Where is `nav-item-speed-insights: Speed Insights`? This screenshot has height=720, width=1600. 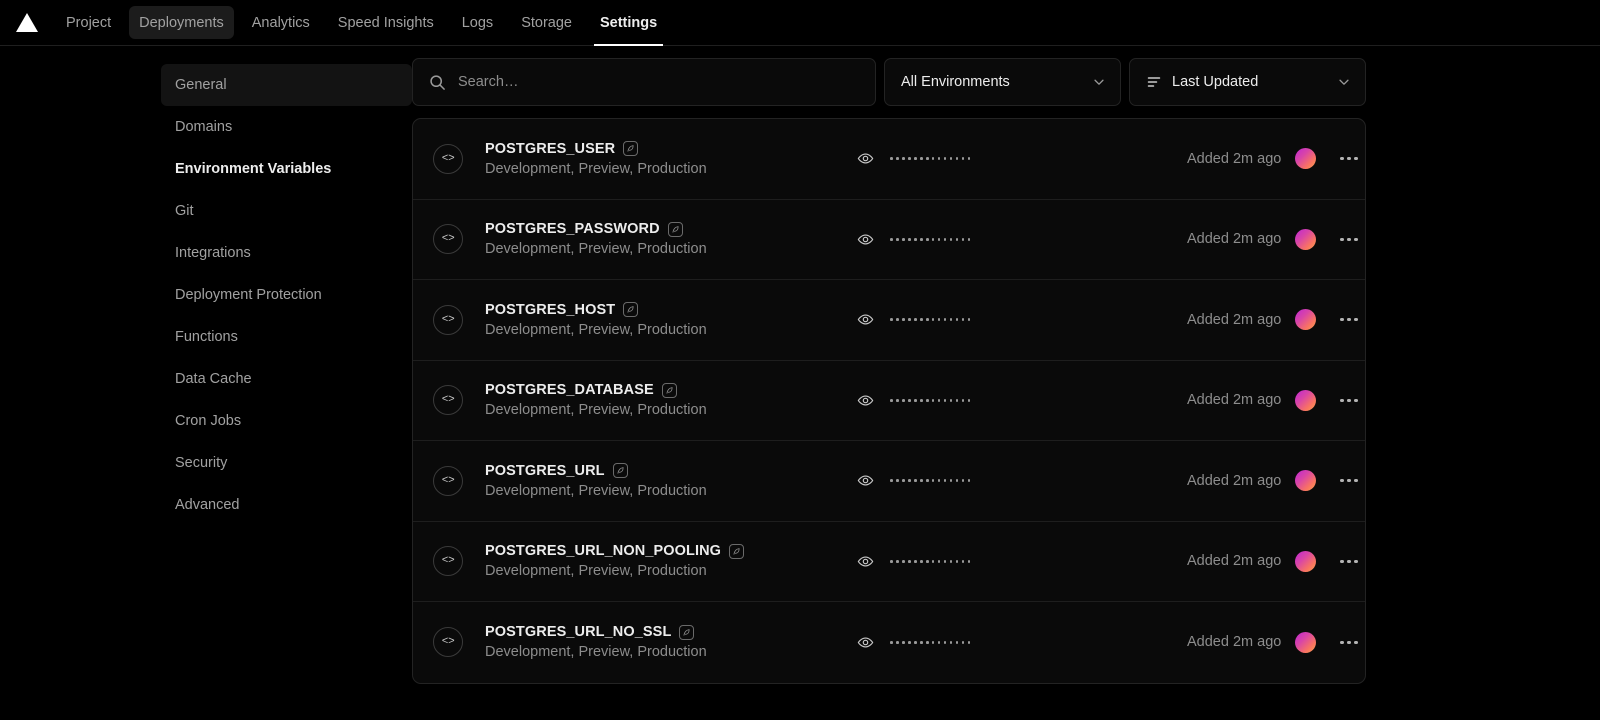
nav-item-speed-insights: Speed Insights is located at coordinates (386, 22).